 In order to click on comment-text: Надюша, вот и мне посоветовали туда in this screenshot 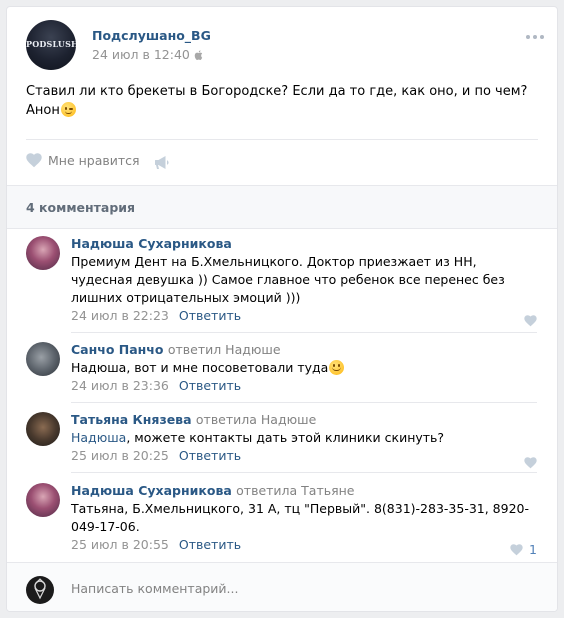, I will do `click(200, 367)`.